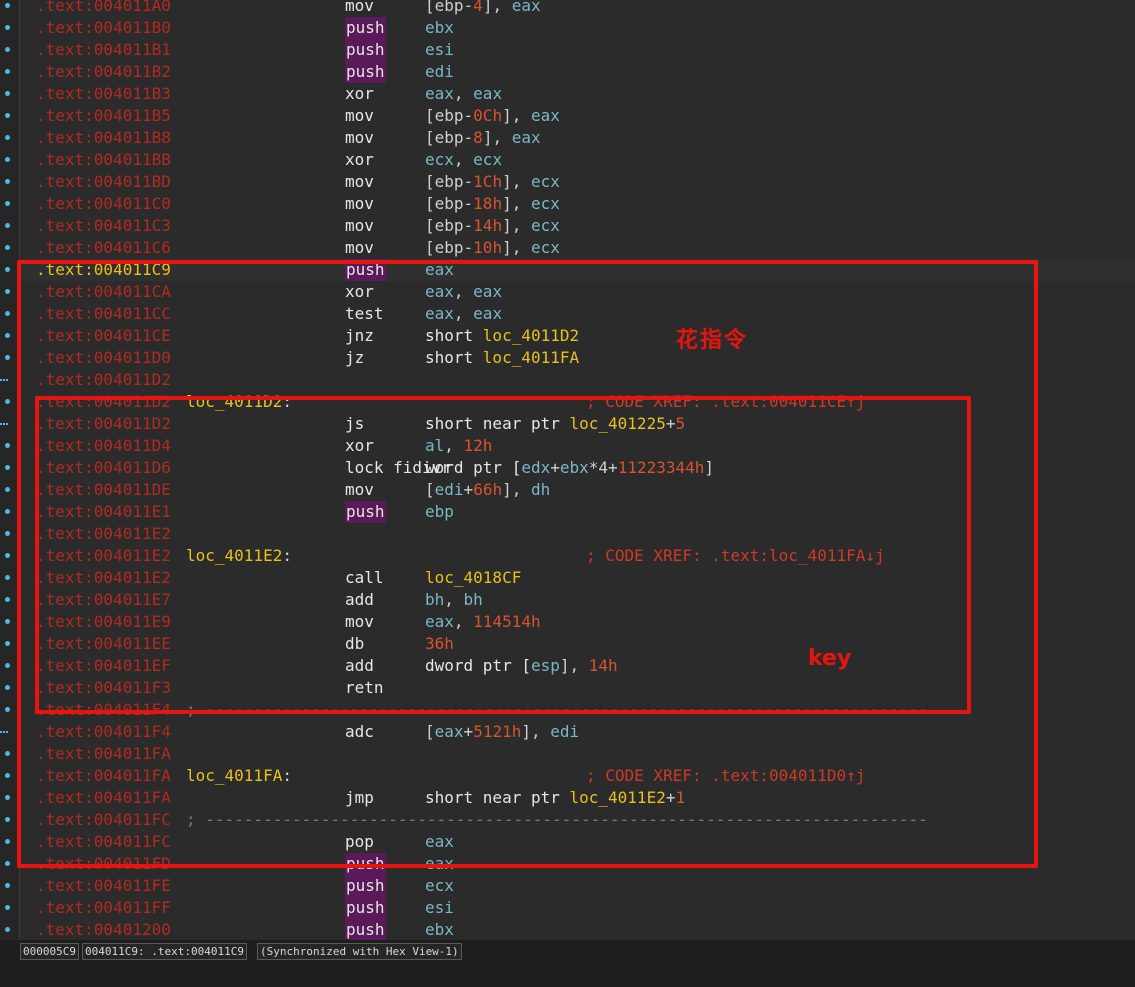 The height and width of the screenshot is (987, 1135). I want to click on instruction-mnemonic: test, so click(364, 314).